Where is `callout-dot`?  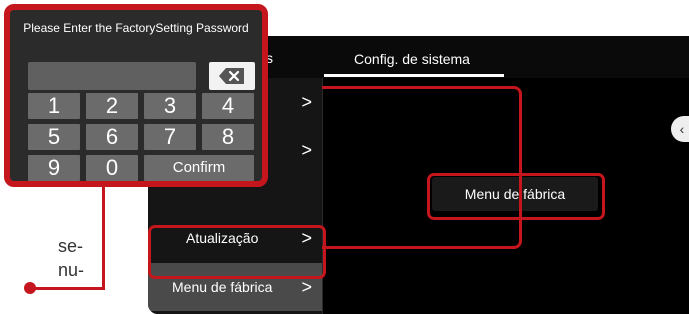
callout-dot is located at coordinates (30, 288).